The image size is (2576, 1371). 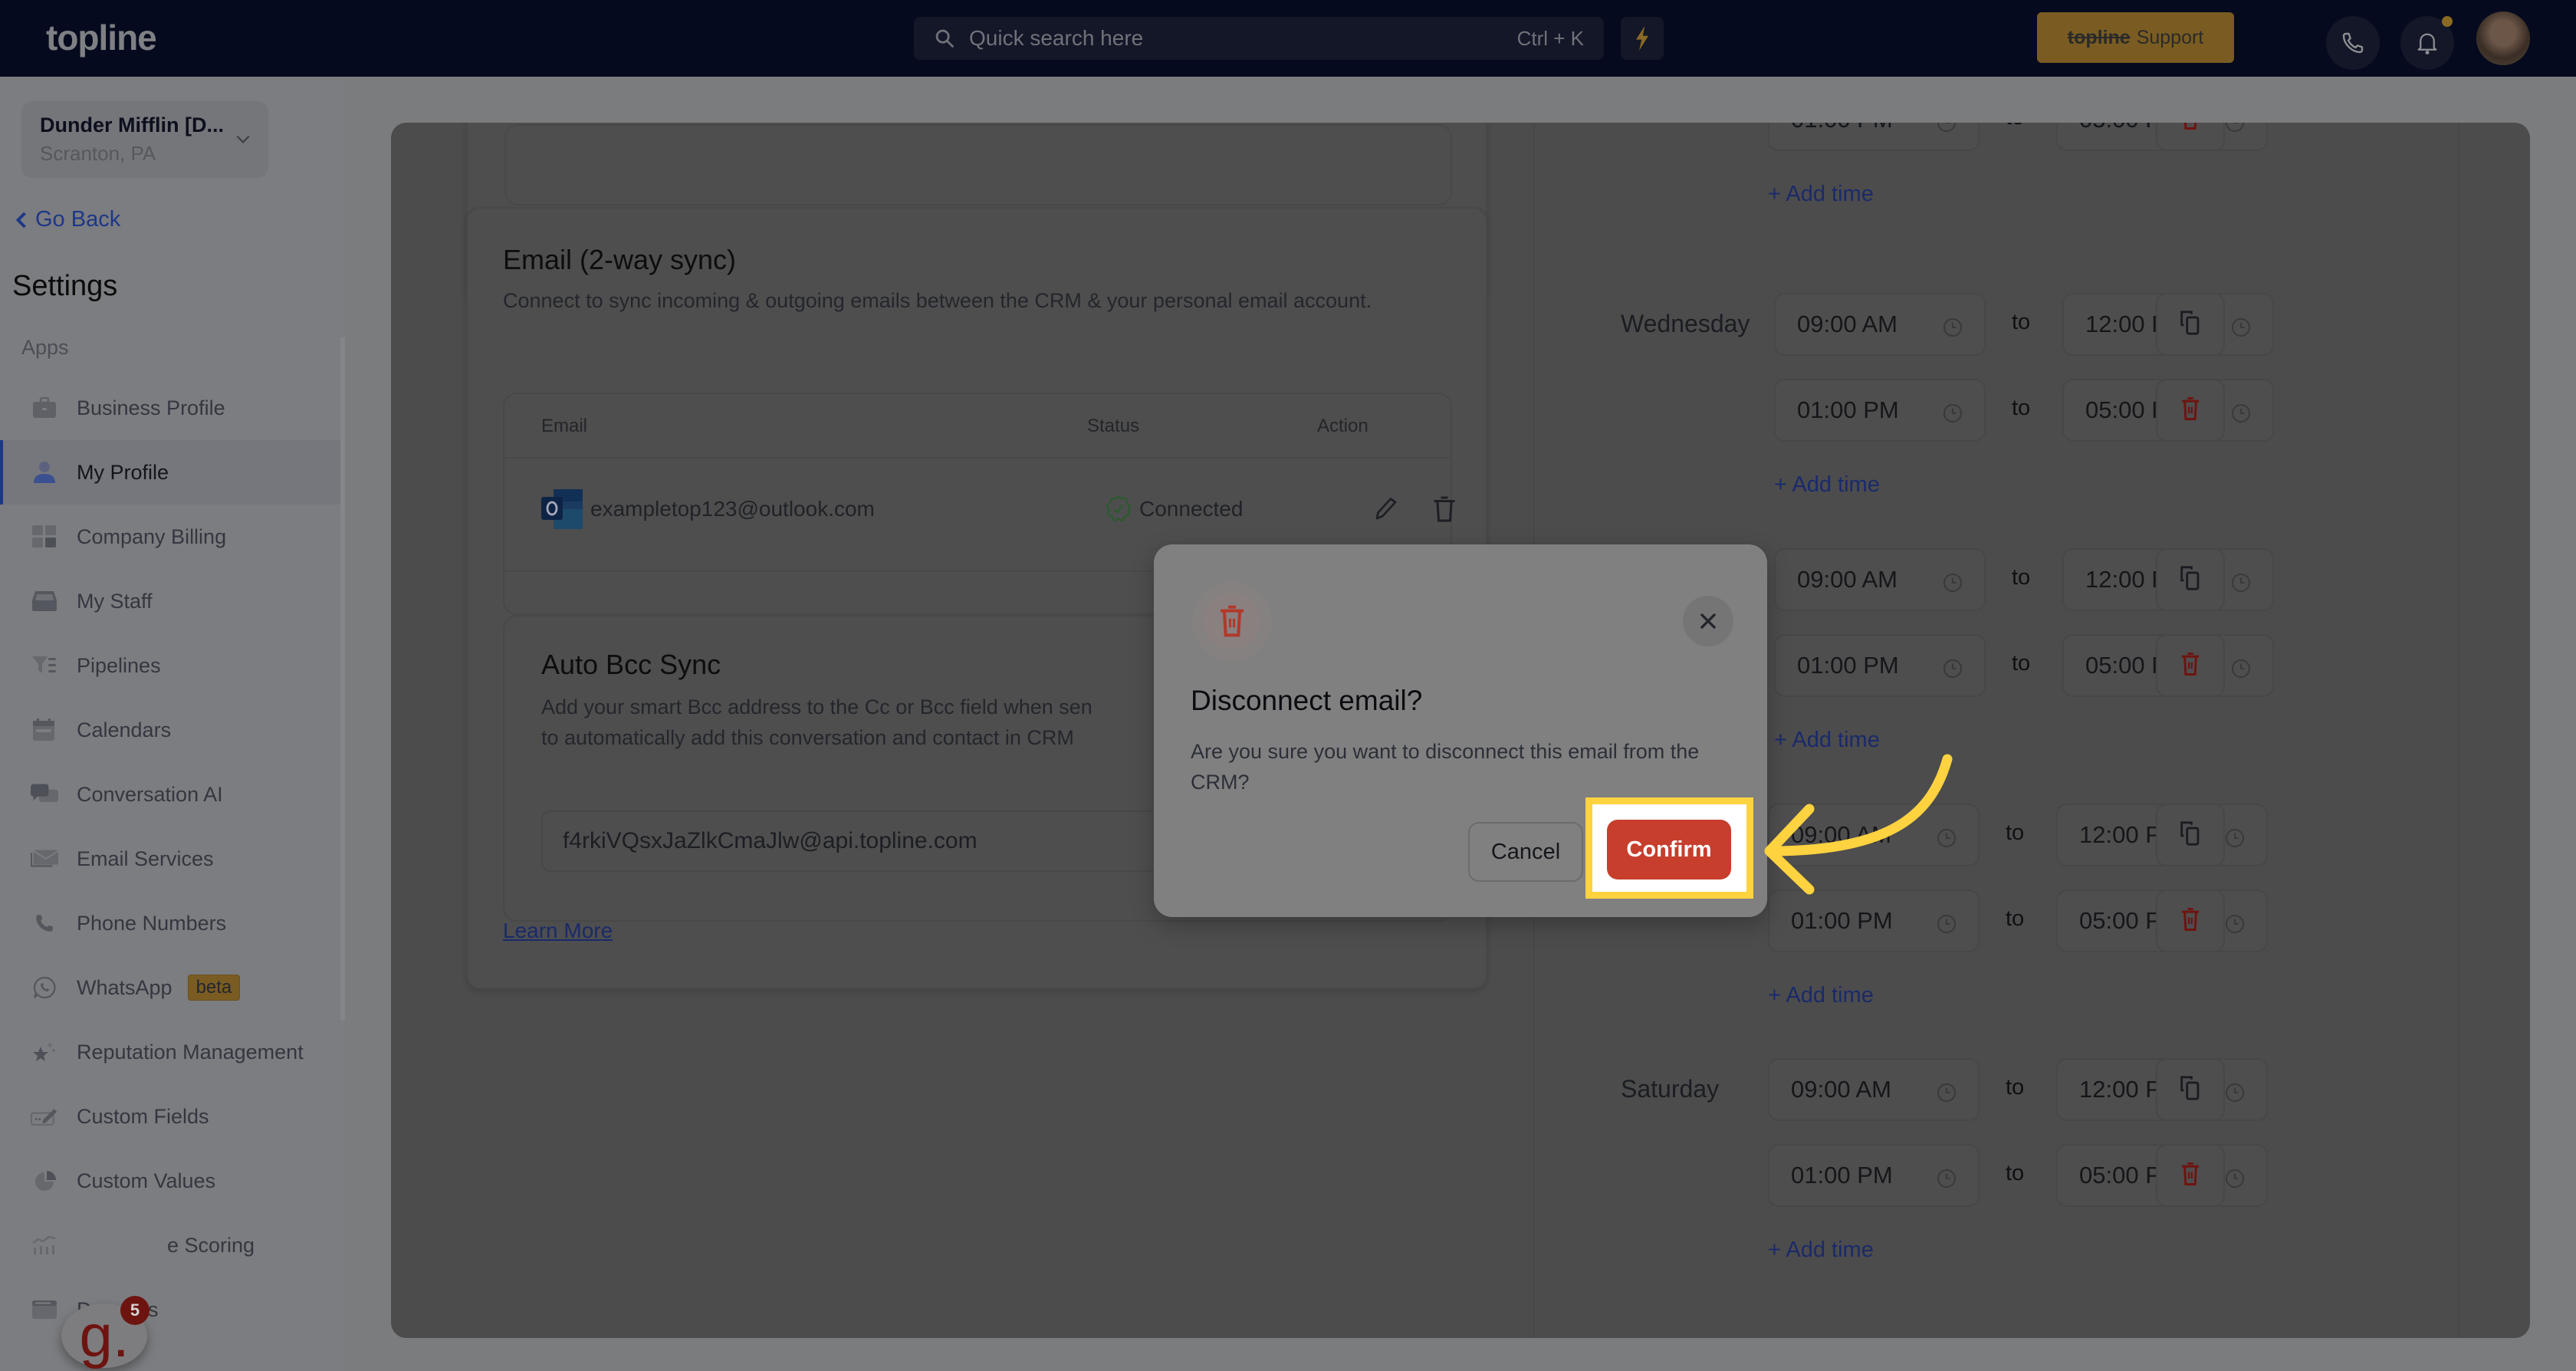 What do you see at coordinates (343, 679) in the screenshot?
I see `sidebar-scrollbar` at bounding box center [343, 679].